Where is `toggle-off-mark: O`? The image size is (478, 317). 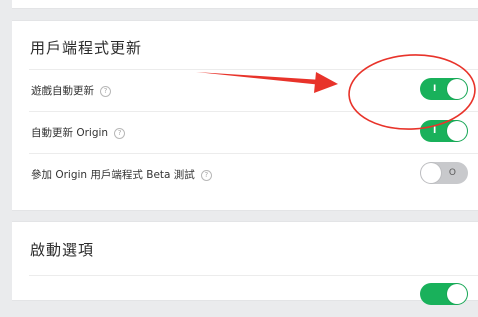 toggle-off-mark: O is located at coordinates (452, 173).